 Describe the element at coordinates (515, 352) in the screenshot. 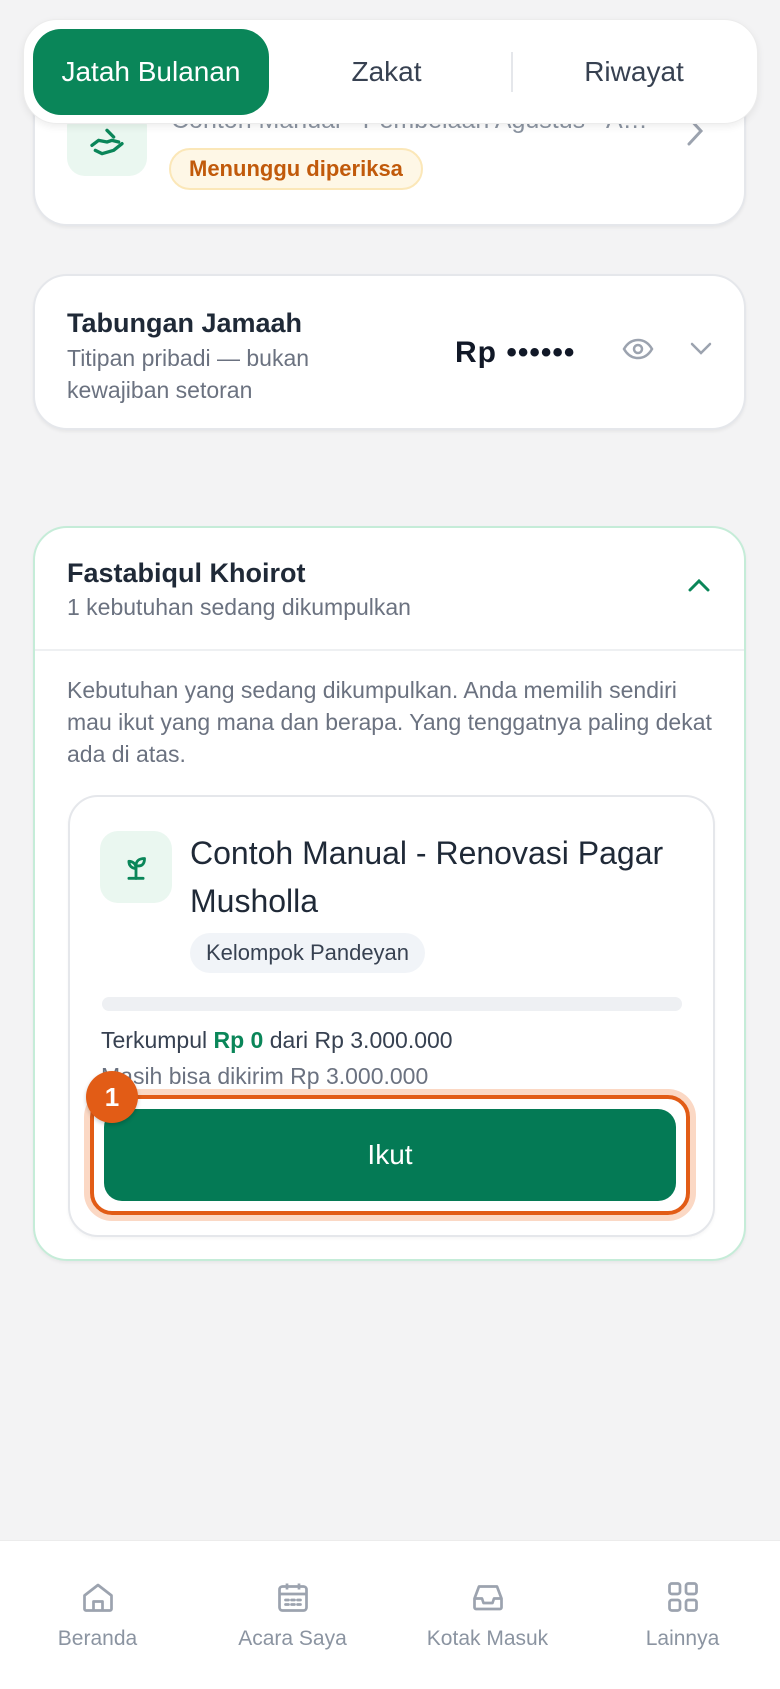

I see `tabungan-amount: Rp ••••••` at that location.